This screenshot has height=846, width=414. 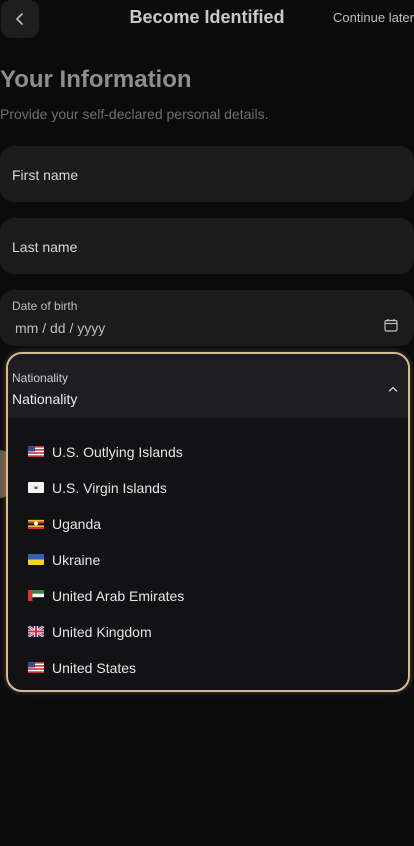 I want to click on nationality-option: United Arab Emirates, so click(x=208, y=596).